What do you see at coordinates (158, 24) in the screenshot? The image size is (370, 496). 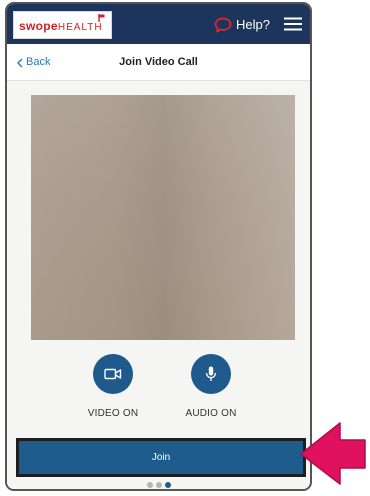 I see `app-header: swopeHEALTH Help?` at bounding box center [158, 24].